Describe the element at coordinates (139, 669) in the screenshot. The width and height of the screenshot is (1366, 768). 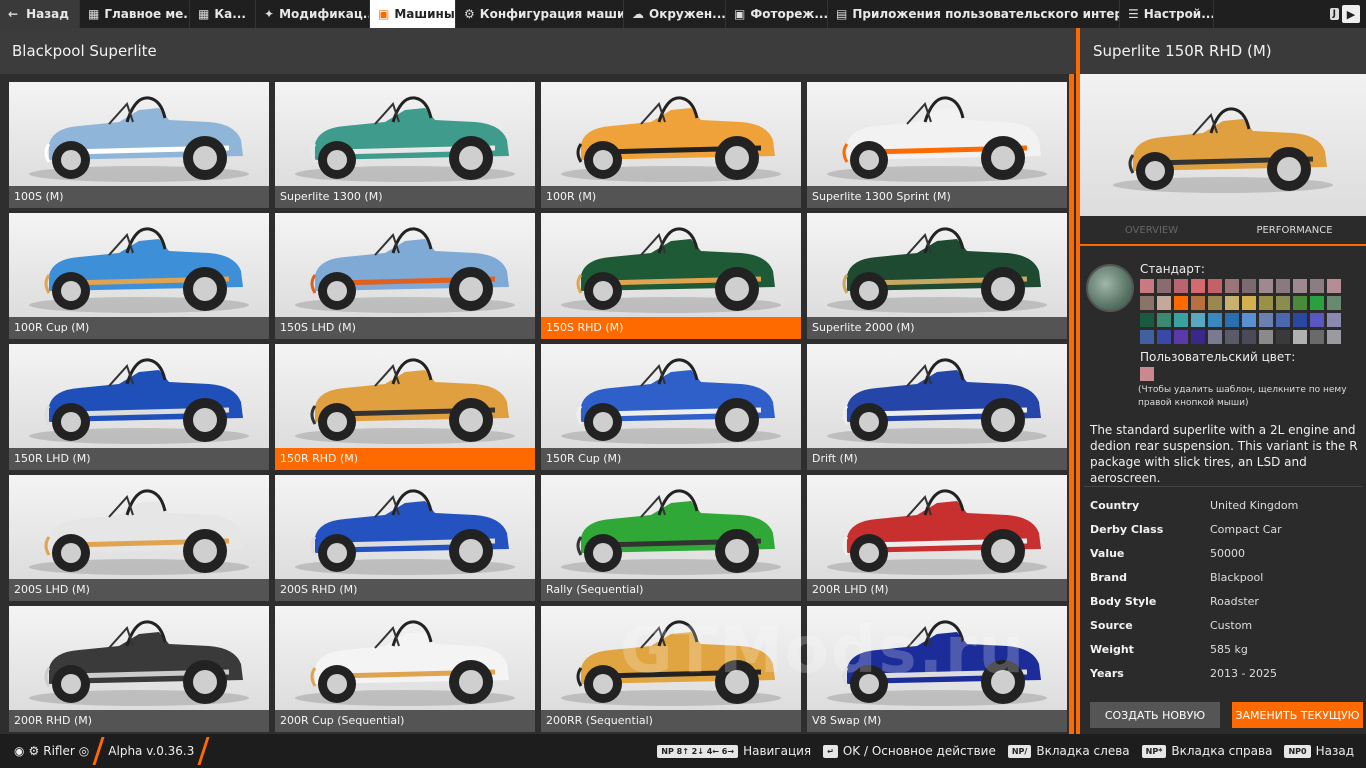
I see `vehicle-card: 200R RHD (M)` at that location.